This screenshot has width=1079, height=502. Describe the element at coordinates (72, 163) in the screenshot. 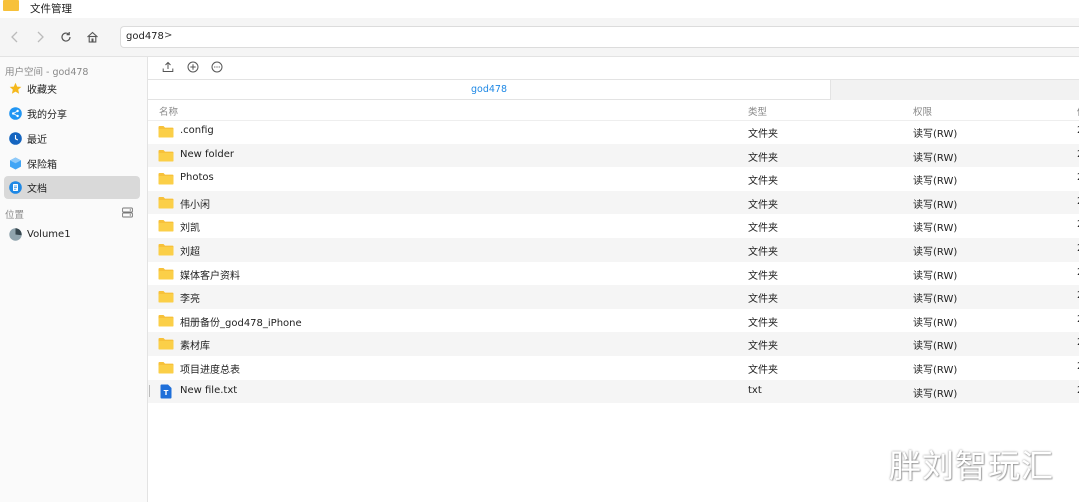

I see `sidebar-item-vault: 保险箱` at that location.